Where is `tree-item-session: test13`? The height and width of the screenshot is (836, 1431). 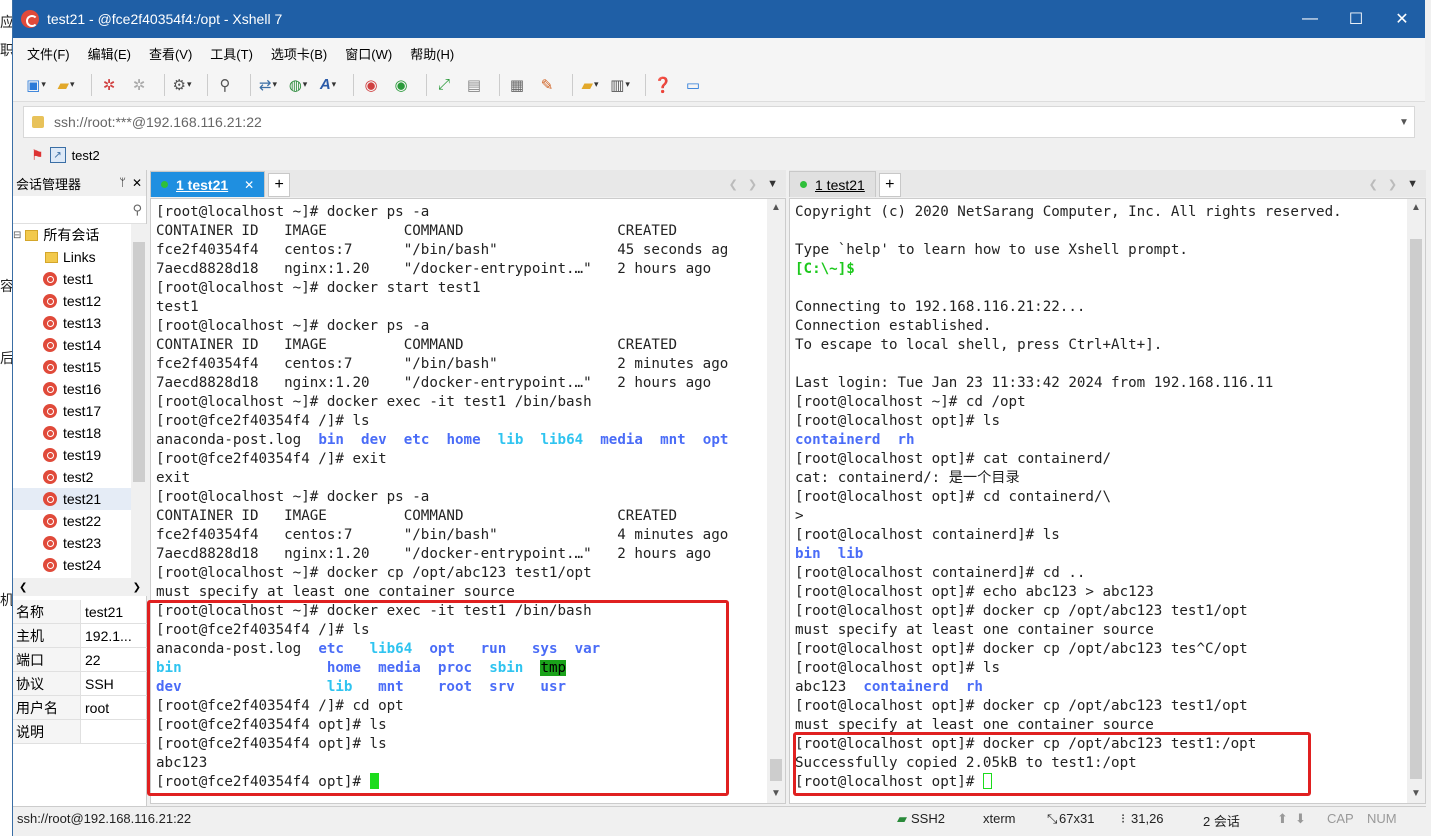 tree-item-session: test13 is located at coordinates (72, 323).